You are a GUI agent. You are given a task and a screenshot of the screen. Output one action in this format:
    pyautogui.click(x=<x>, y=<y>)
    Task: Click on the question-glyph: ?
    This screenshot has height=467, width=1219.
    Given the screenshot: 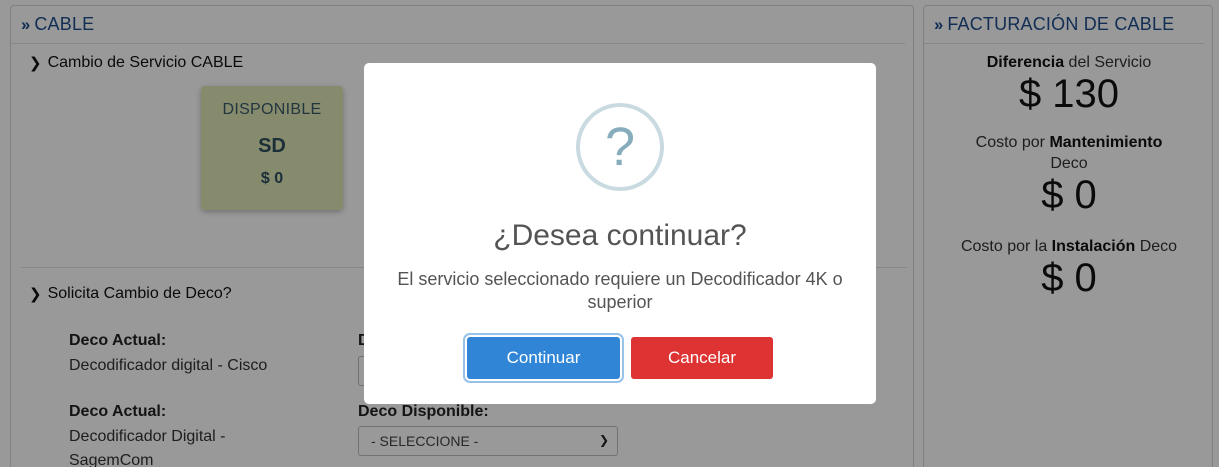 What is the action you would take?
    pyautogui.click(x=620, y=147)
    